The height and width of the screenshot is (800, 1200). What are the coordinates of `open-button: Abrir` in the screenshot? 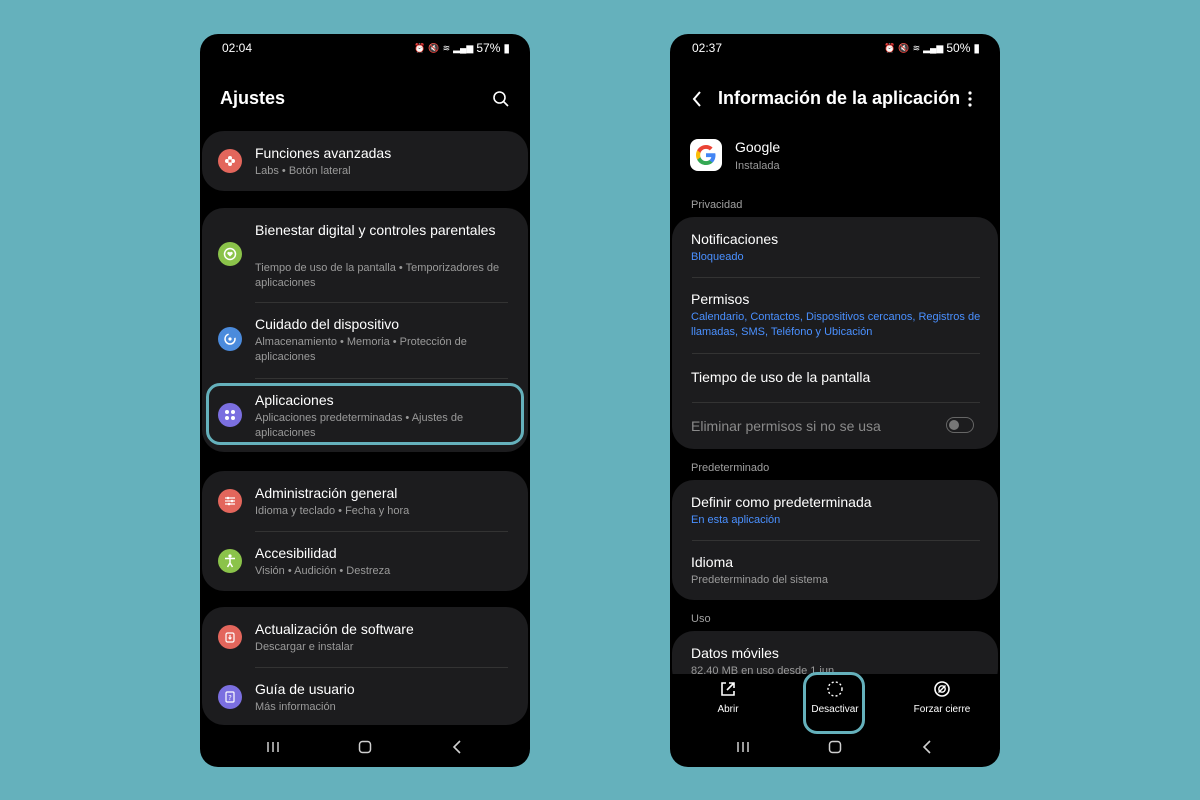 It's located at (728, 694).